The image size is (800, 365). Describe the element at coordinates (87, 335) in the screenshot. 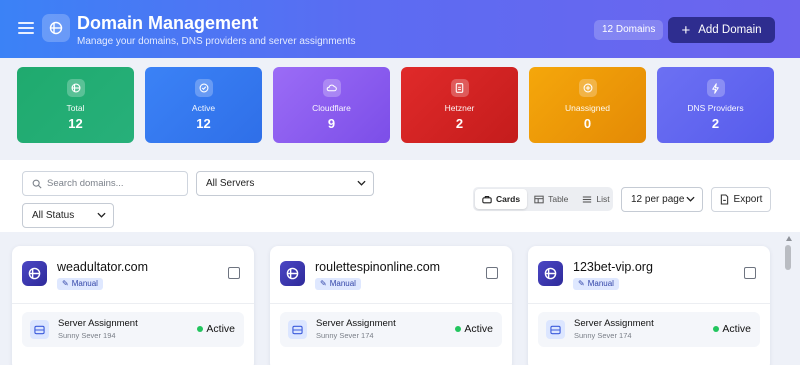

I see `server-name: Sunny Sever 194` at that location.